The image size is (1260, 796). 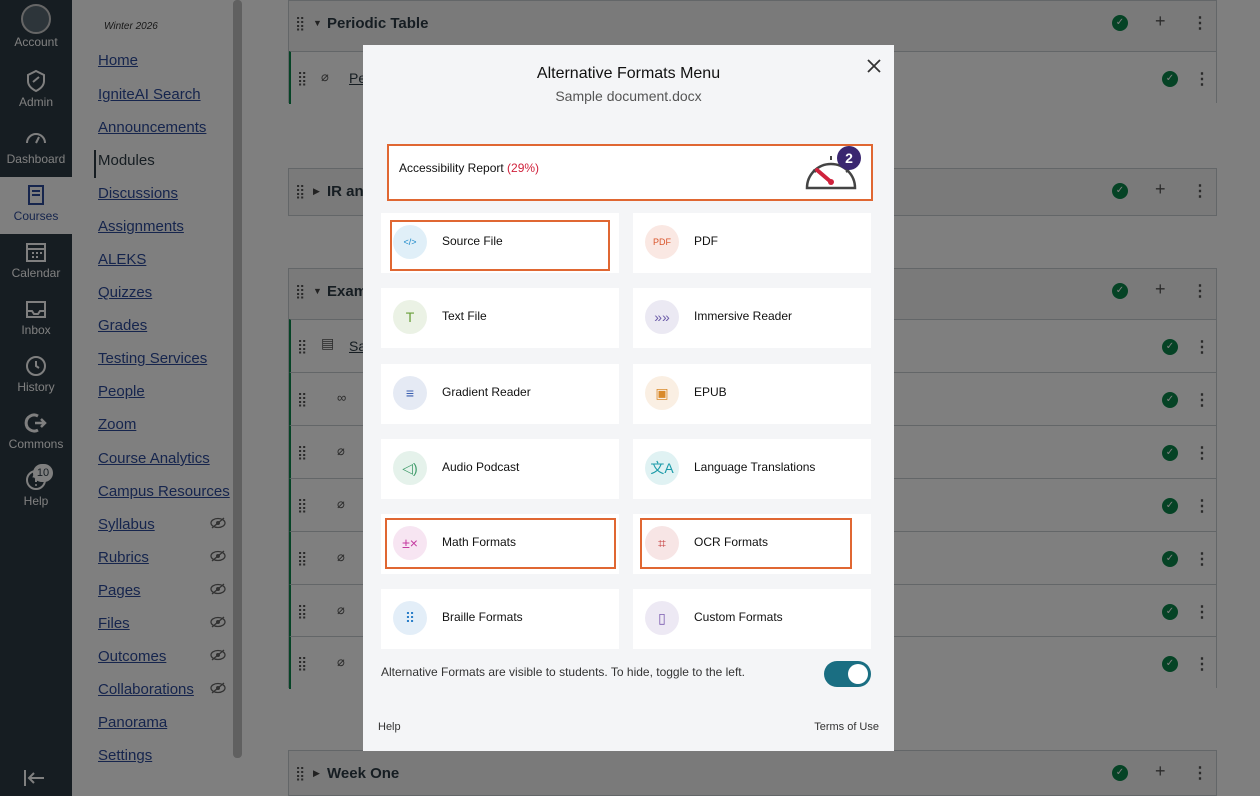 What do you see at coordinates (752, 394) in the screenshot?
I see `epub-option: ▣ EPUB` at bounding box center [752, 394].